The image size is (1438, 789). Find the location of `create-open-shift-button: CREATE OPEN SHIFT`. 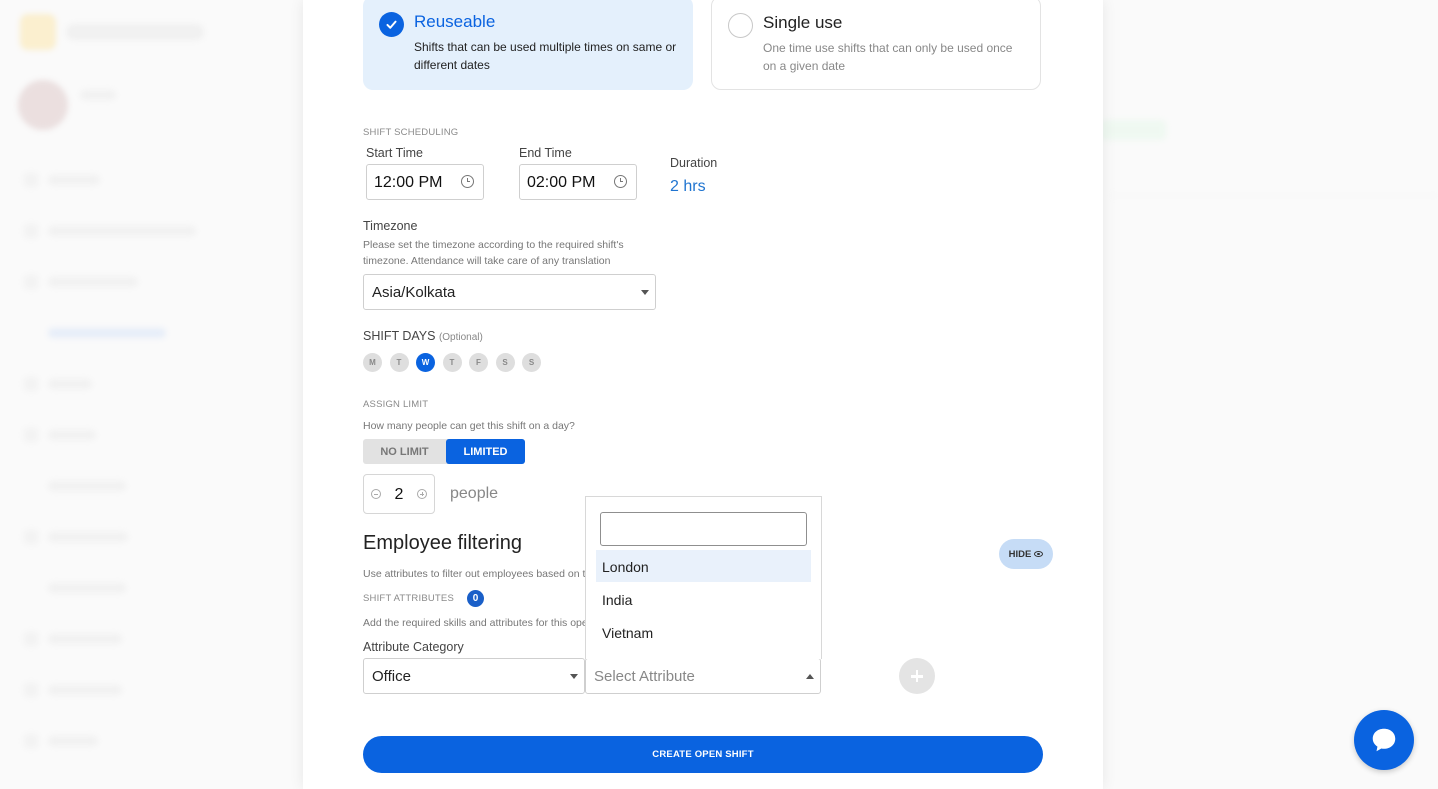

create-open-shift-button: CREATE OPEN SHIFT is located at coordinates (703, 754).